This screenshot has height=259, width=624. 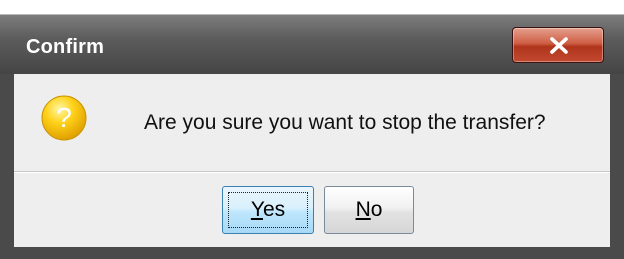 What do you see at coordinates (65, 47) in the screenshot?
I see `dialog-title: Confirm` at bounding box center [65, 47].